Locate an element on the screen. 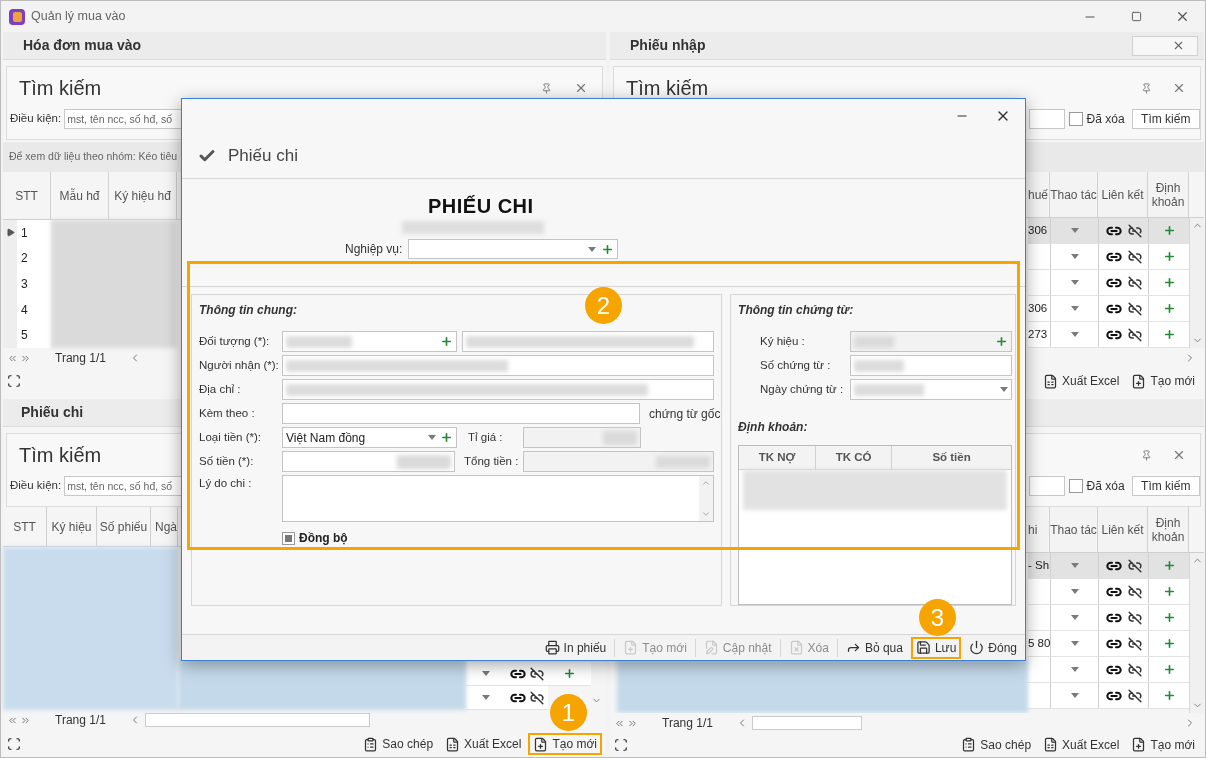 The image size is (1206, 758). toolbar-button: In phiếu is located at coordinates (575, 647).